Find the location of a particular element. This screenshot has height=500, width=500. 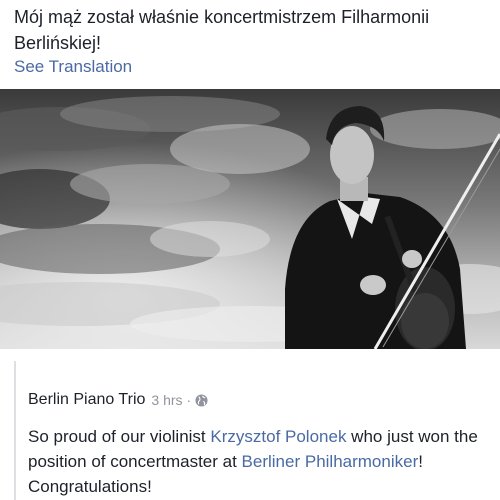

mention-berliner-philharmoniker: Berliner Philharmoniker is located at coordinates (330, 461).